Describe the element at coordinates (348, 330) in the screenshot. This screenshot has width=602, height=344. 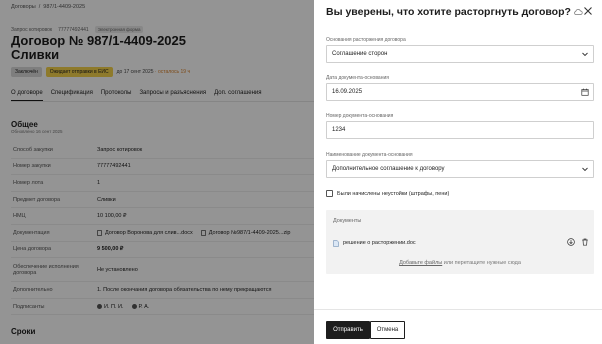
I see `submit-button: Отправить` at that location.